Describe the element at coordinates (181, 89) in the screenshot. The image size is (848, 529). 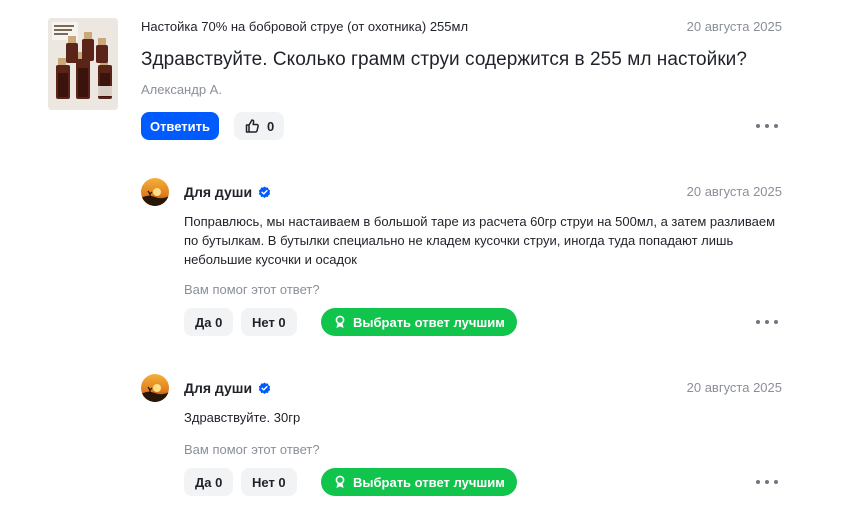
I see `question-author: Александр А.` at that location.